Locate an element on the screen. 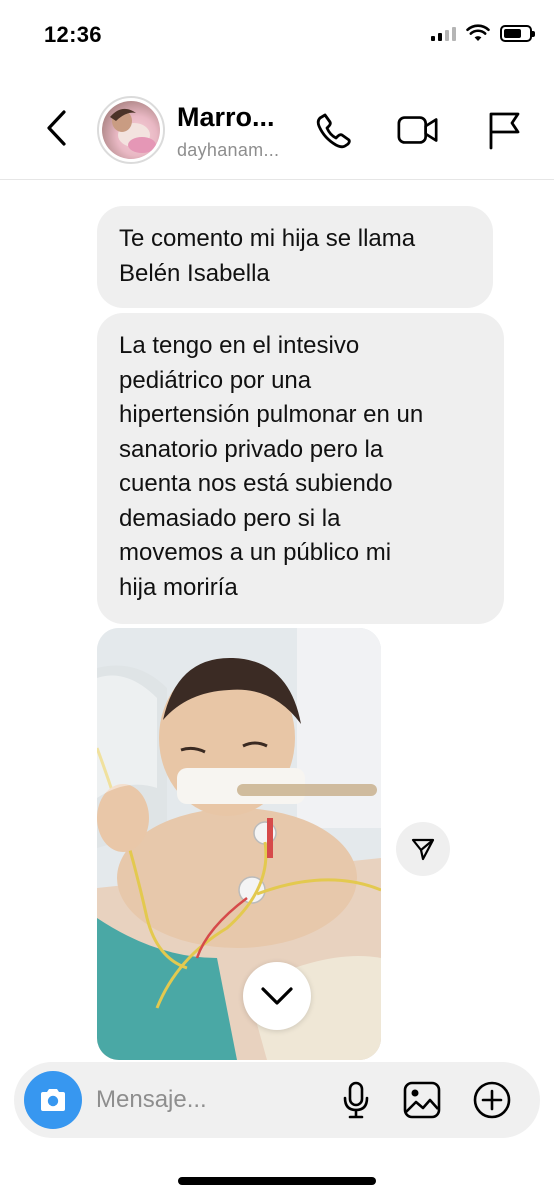 The height and width of the screenshot is (1200, 554). report-button is located at coordinates (504, 130).